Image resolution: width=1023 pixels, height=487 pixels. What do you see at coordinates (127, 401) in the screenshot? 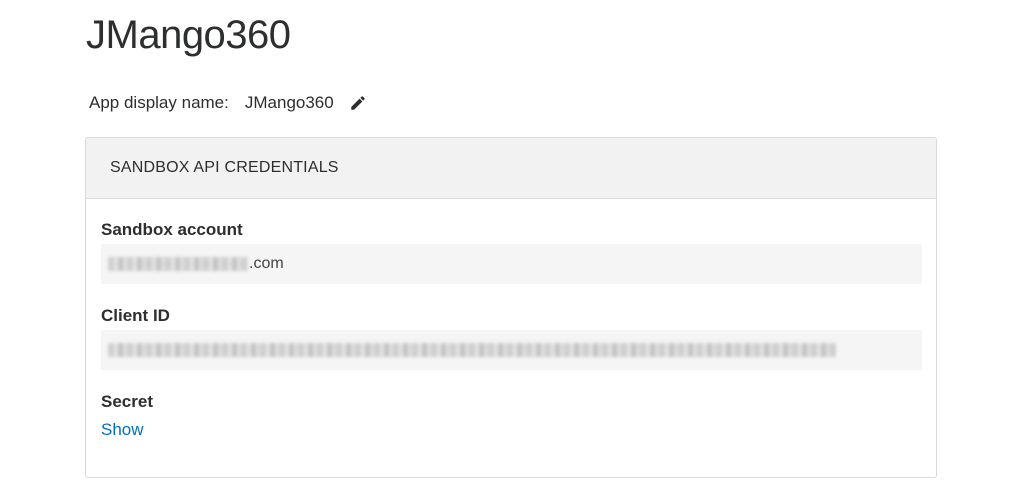
I see `secret-label: Secret` at bounding box center [127, 401].